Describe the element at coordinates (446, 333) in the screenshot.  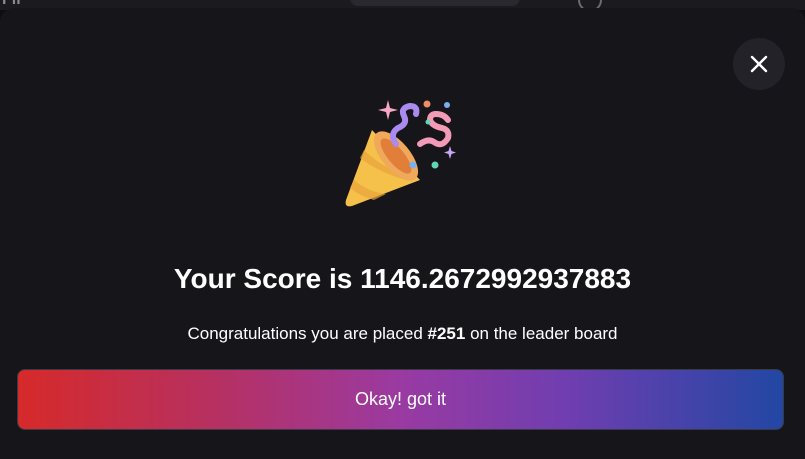
I see `rank-value: #251` at that location.